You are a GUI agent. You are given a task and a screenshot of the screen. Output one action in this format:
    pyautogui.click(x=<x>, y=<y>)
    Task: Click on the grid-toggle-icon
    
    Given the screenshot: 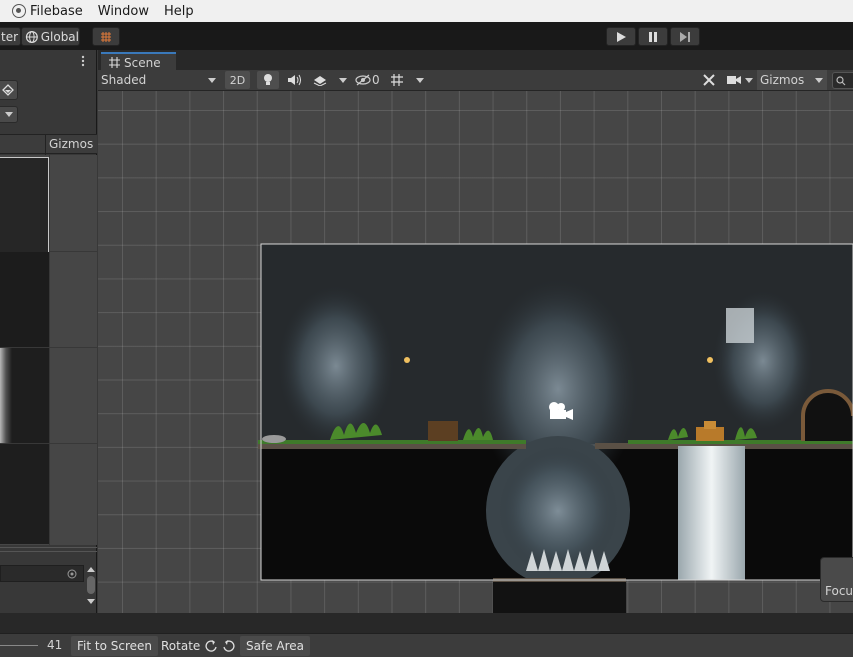 What is the action you would take?
    pyautogui.click(x=397, y=80)
    